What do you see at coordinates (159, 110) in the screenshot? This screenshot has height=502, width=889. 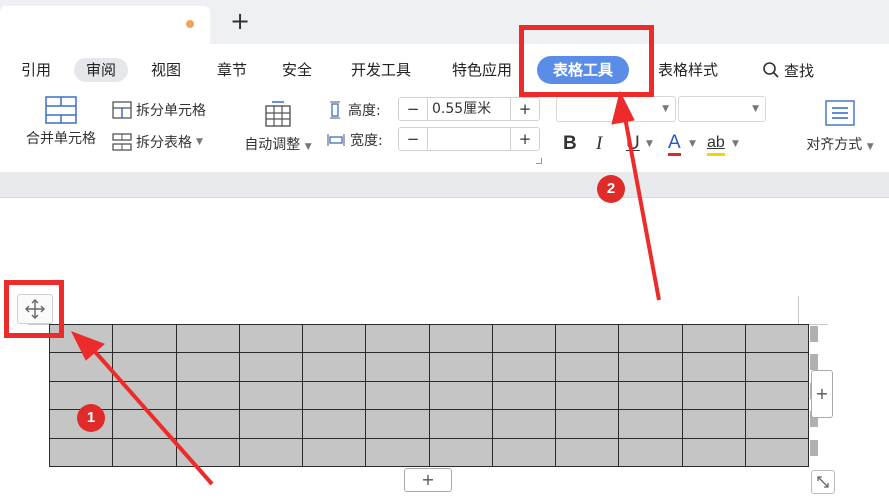 I see `split-cells-button: 拆分单元格` at bounding box center [159, 110].